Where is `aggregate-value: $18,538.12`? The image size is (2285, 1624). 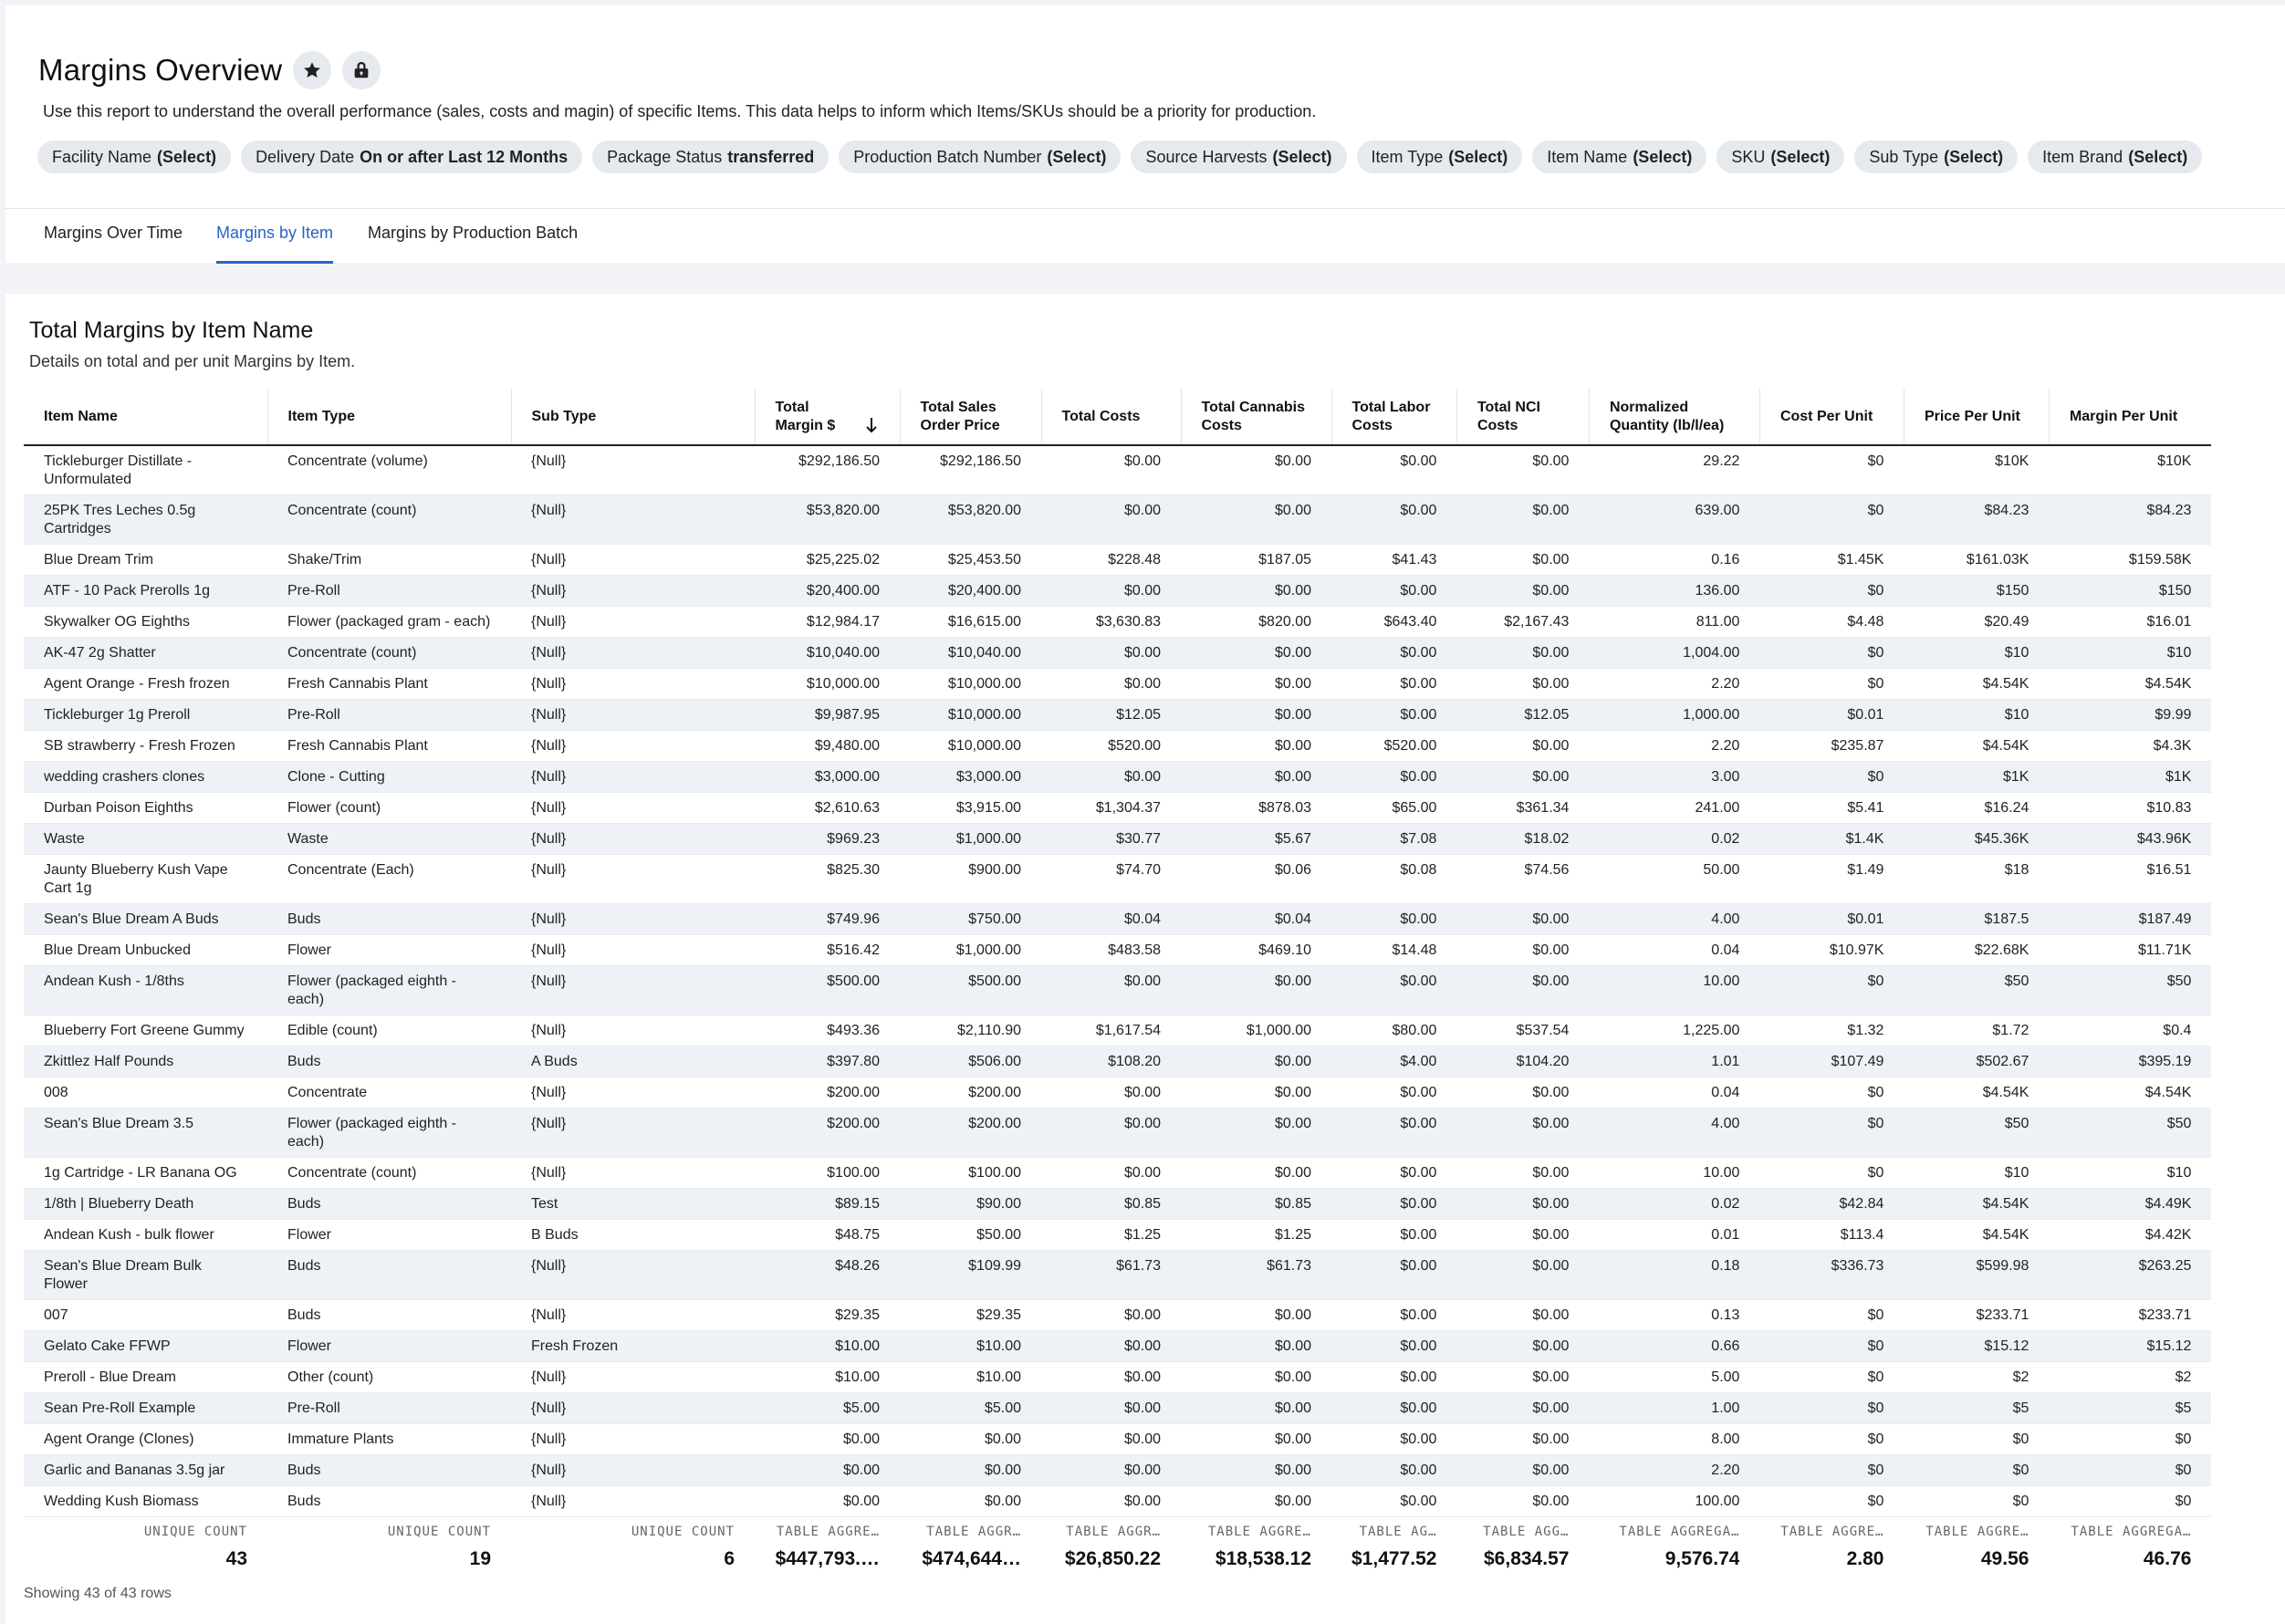 aggregate-value: $18,538.12 is located at coordinates (1263, 1558).